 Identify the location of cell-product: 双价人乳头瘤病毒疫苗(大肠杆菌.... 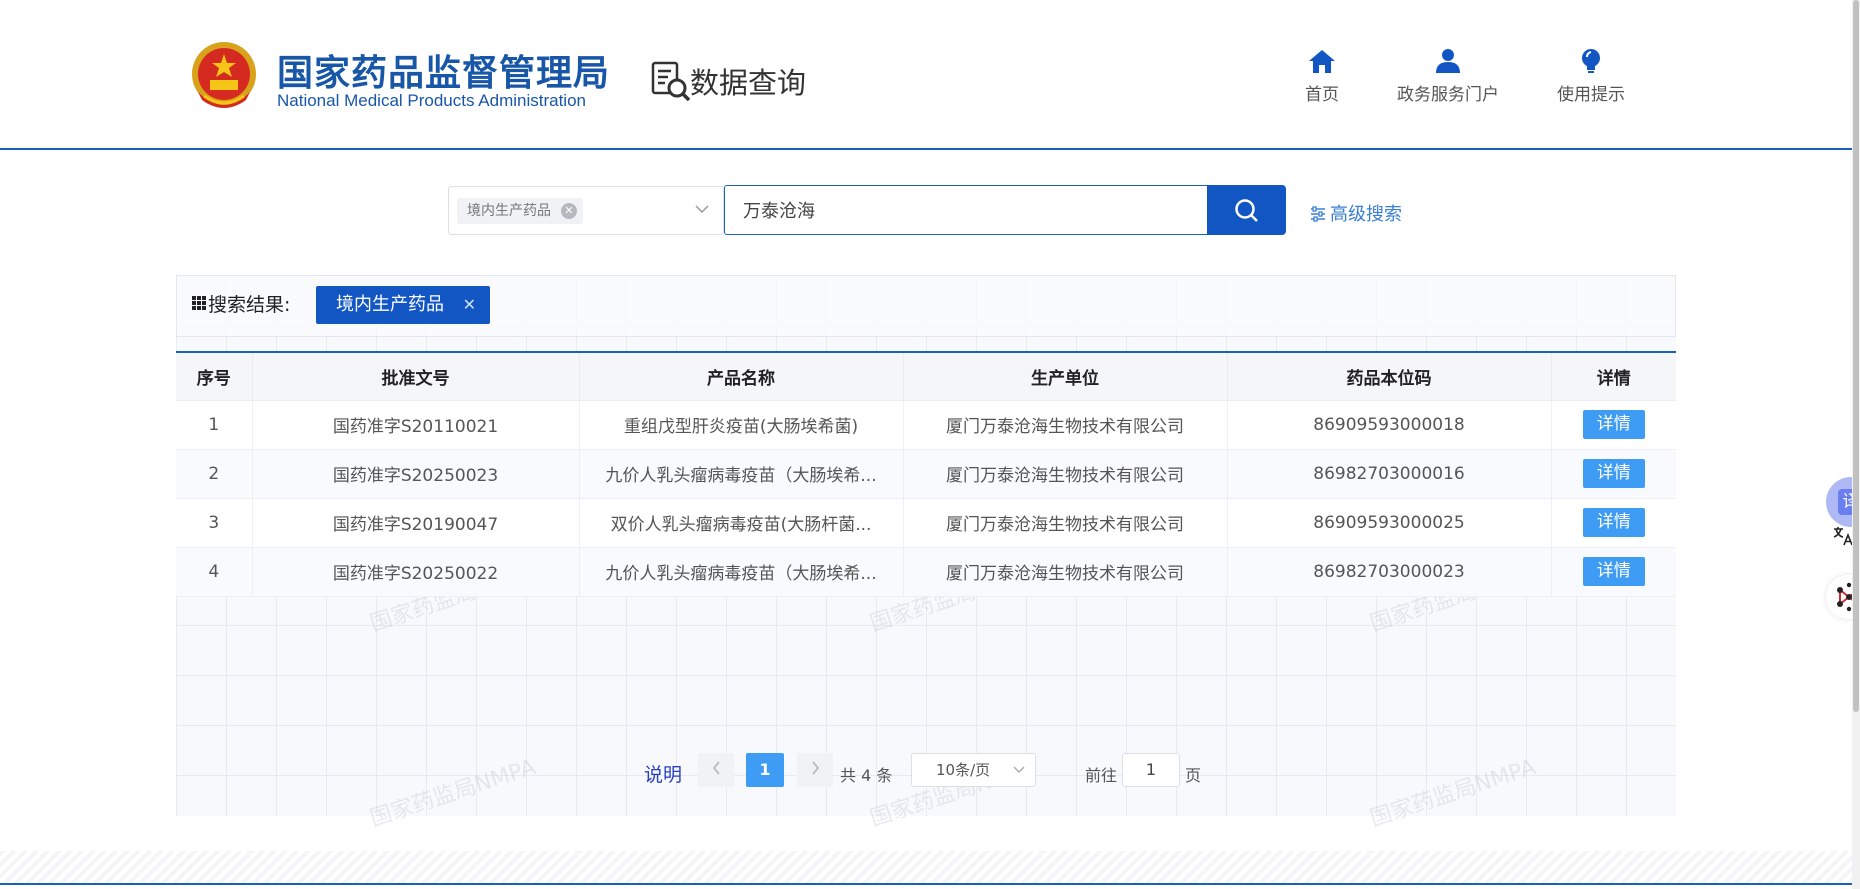
(741, 523).